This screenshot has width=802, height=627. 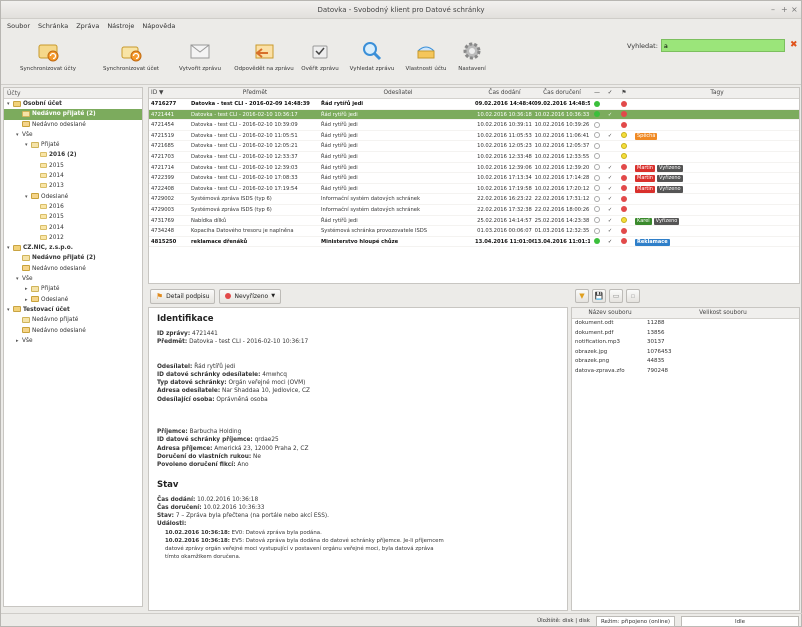 What do you see at coordinates (87, 26) in the screenshot?
I see `menu-zprava: Zpráva` at bounding box center [87, 26].